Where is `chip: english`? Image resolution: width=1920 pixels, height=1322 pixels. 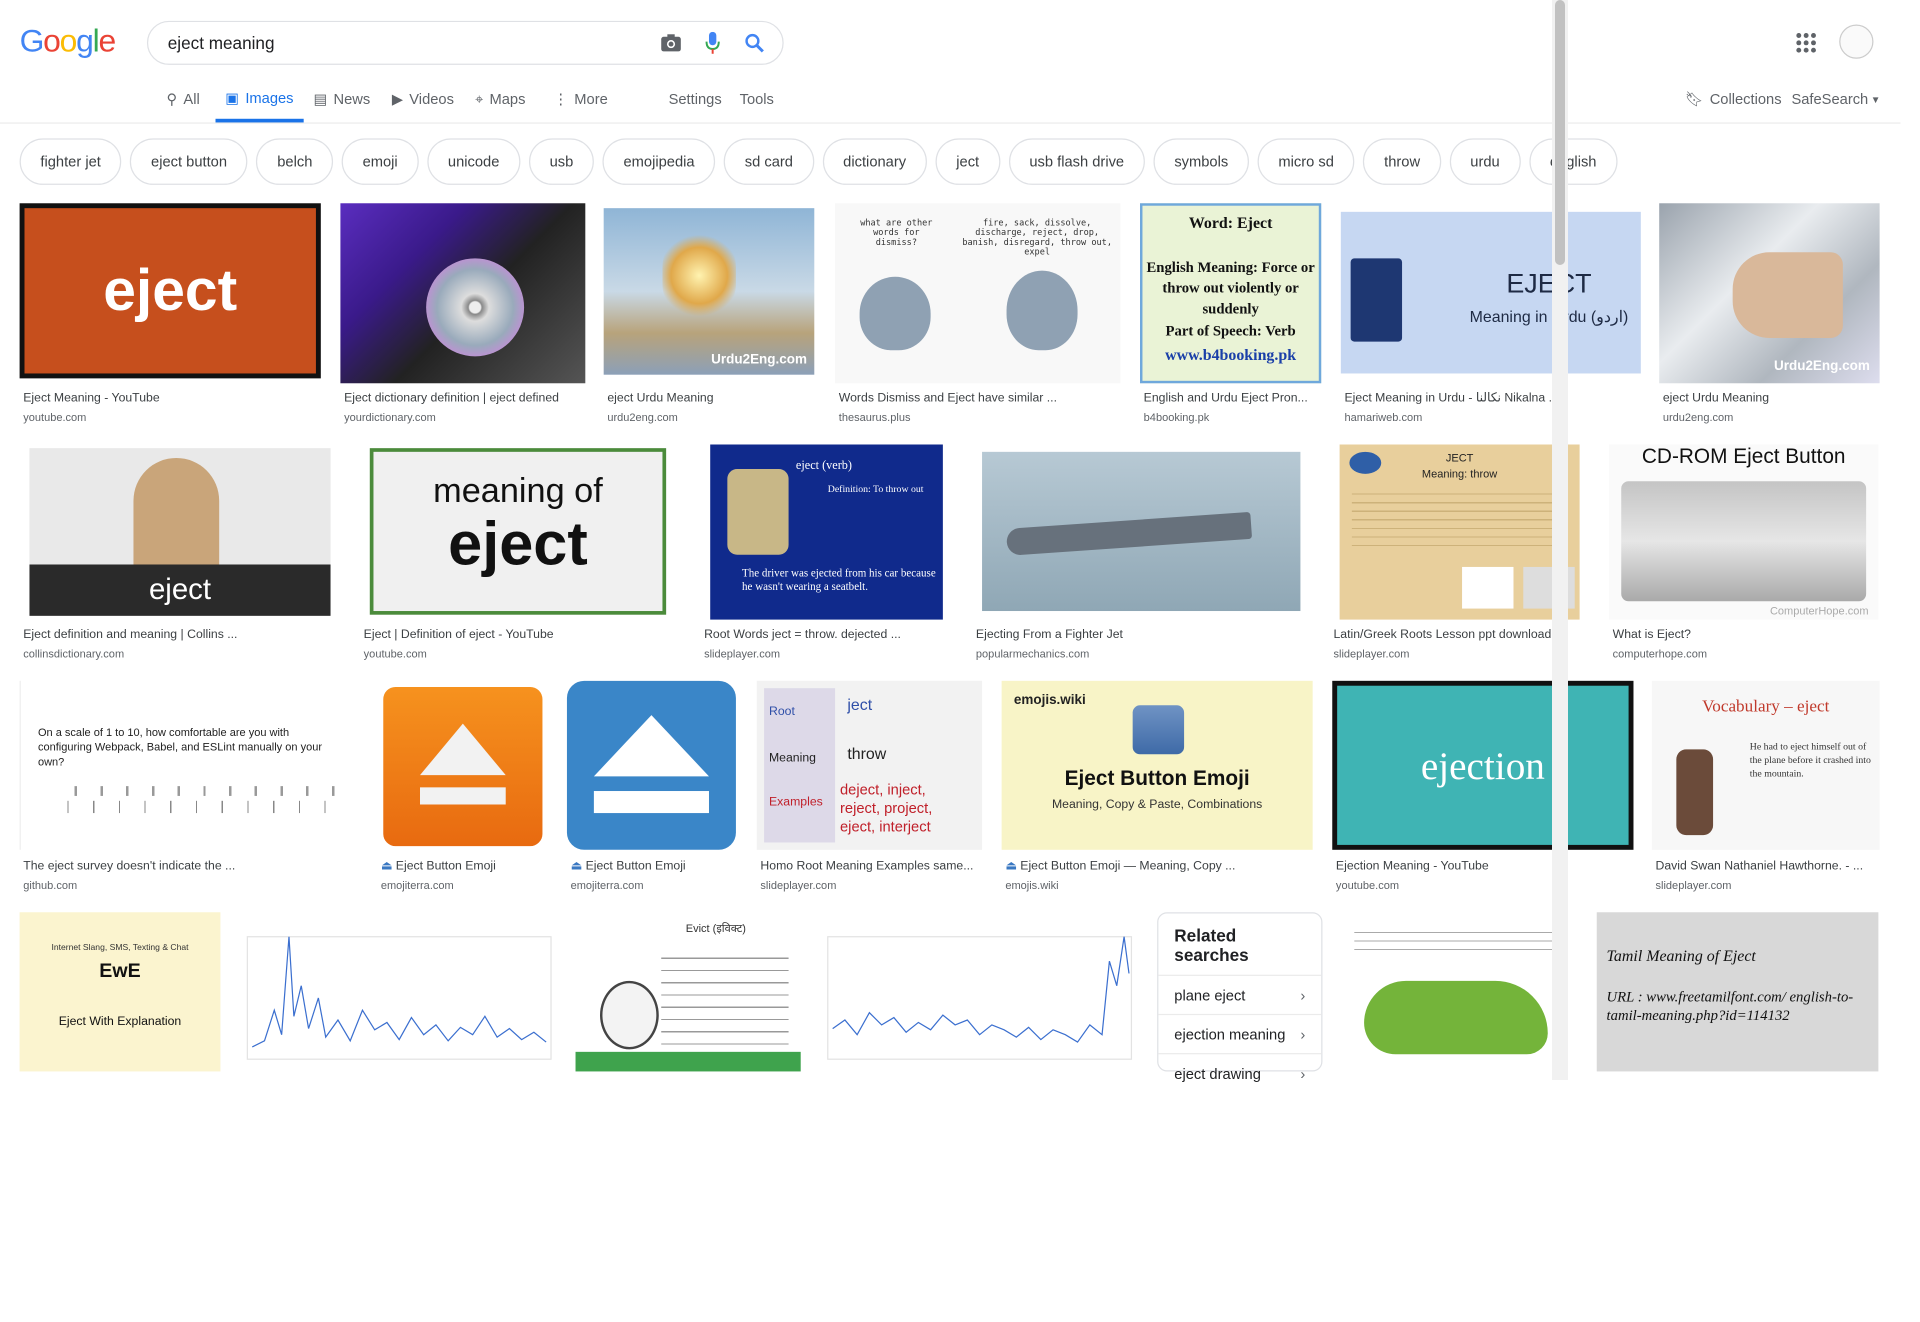 chip: english is located at coordinates (1573, 161).